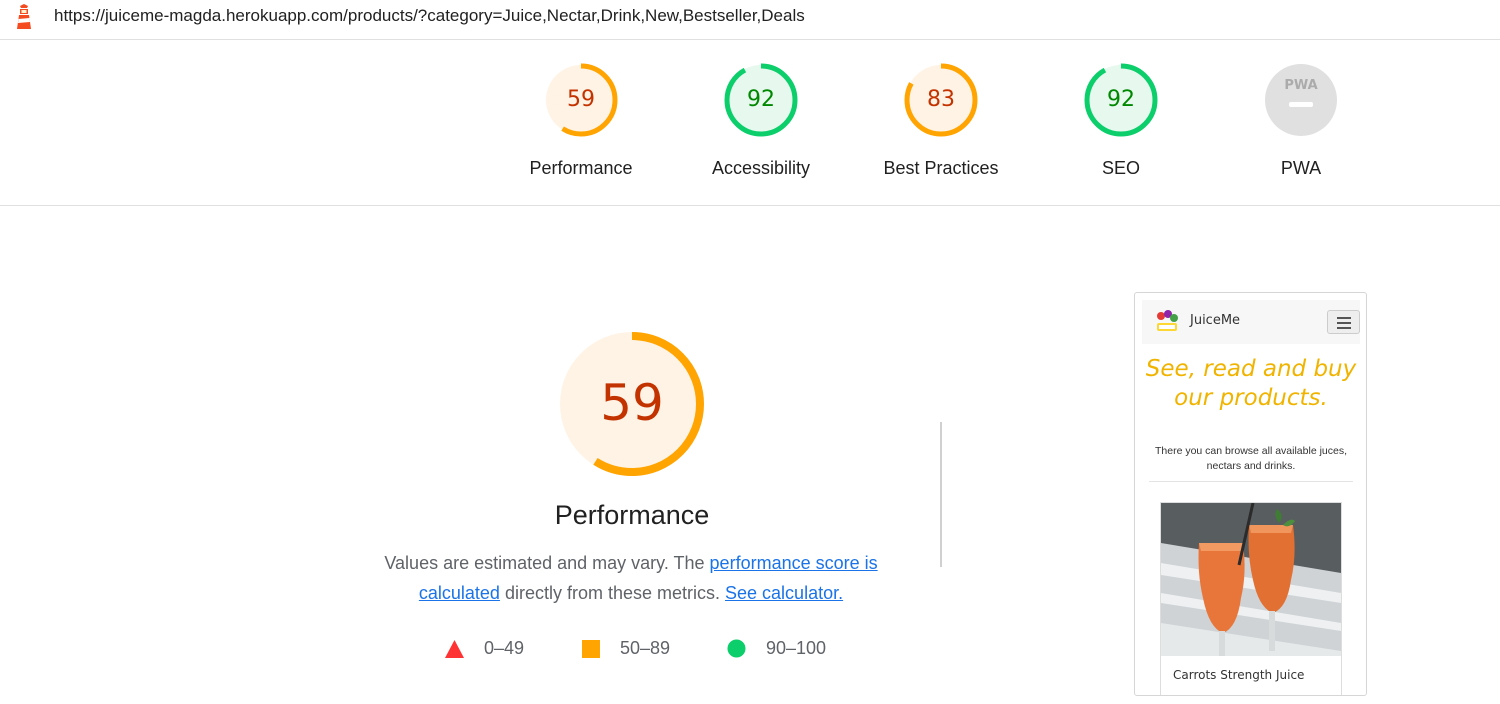 Image resolution: width=1500 pixels, height=704 pixels. What do you see at coordinates (1120, 168) in the screenshot?
I see `gauge-seo-label: SEO` at bounding box center [1120, 168].